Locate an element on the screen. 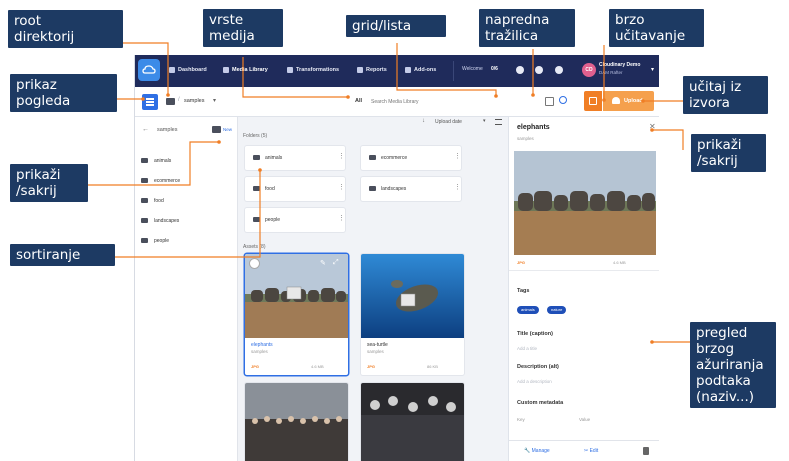  callout-show-hide-right: prikaži /sakrij is located at coordinates (728, 153).